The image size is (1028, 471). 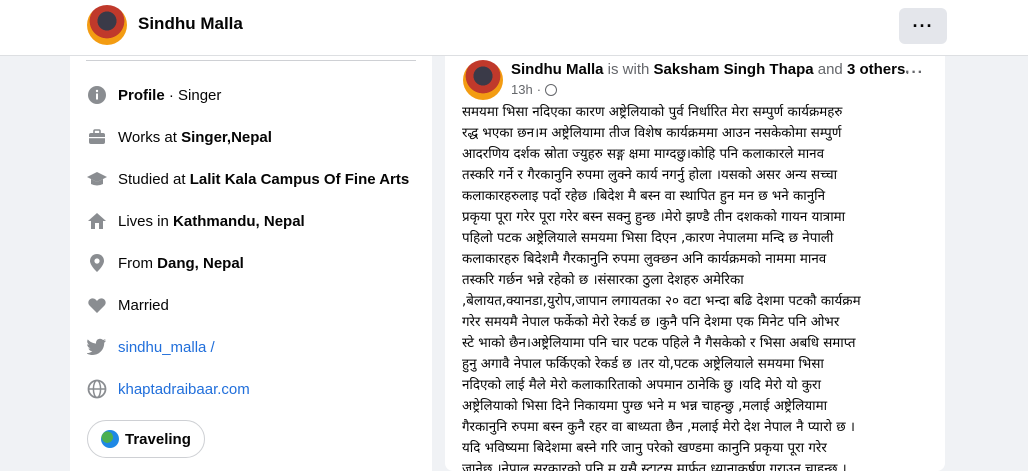 I want to click on intro-from-row: From Dang, Nepal, so click(x=165, y=263).